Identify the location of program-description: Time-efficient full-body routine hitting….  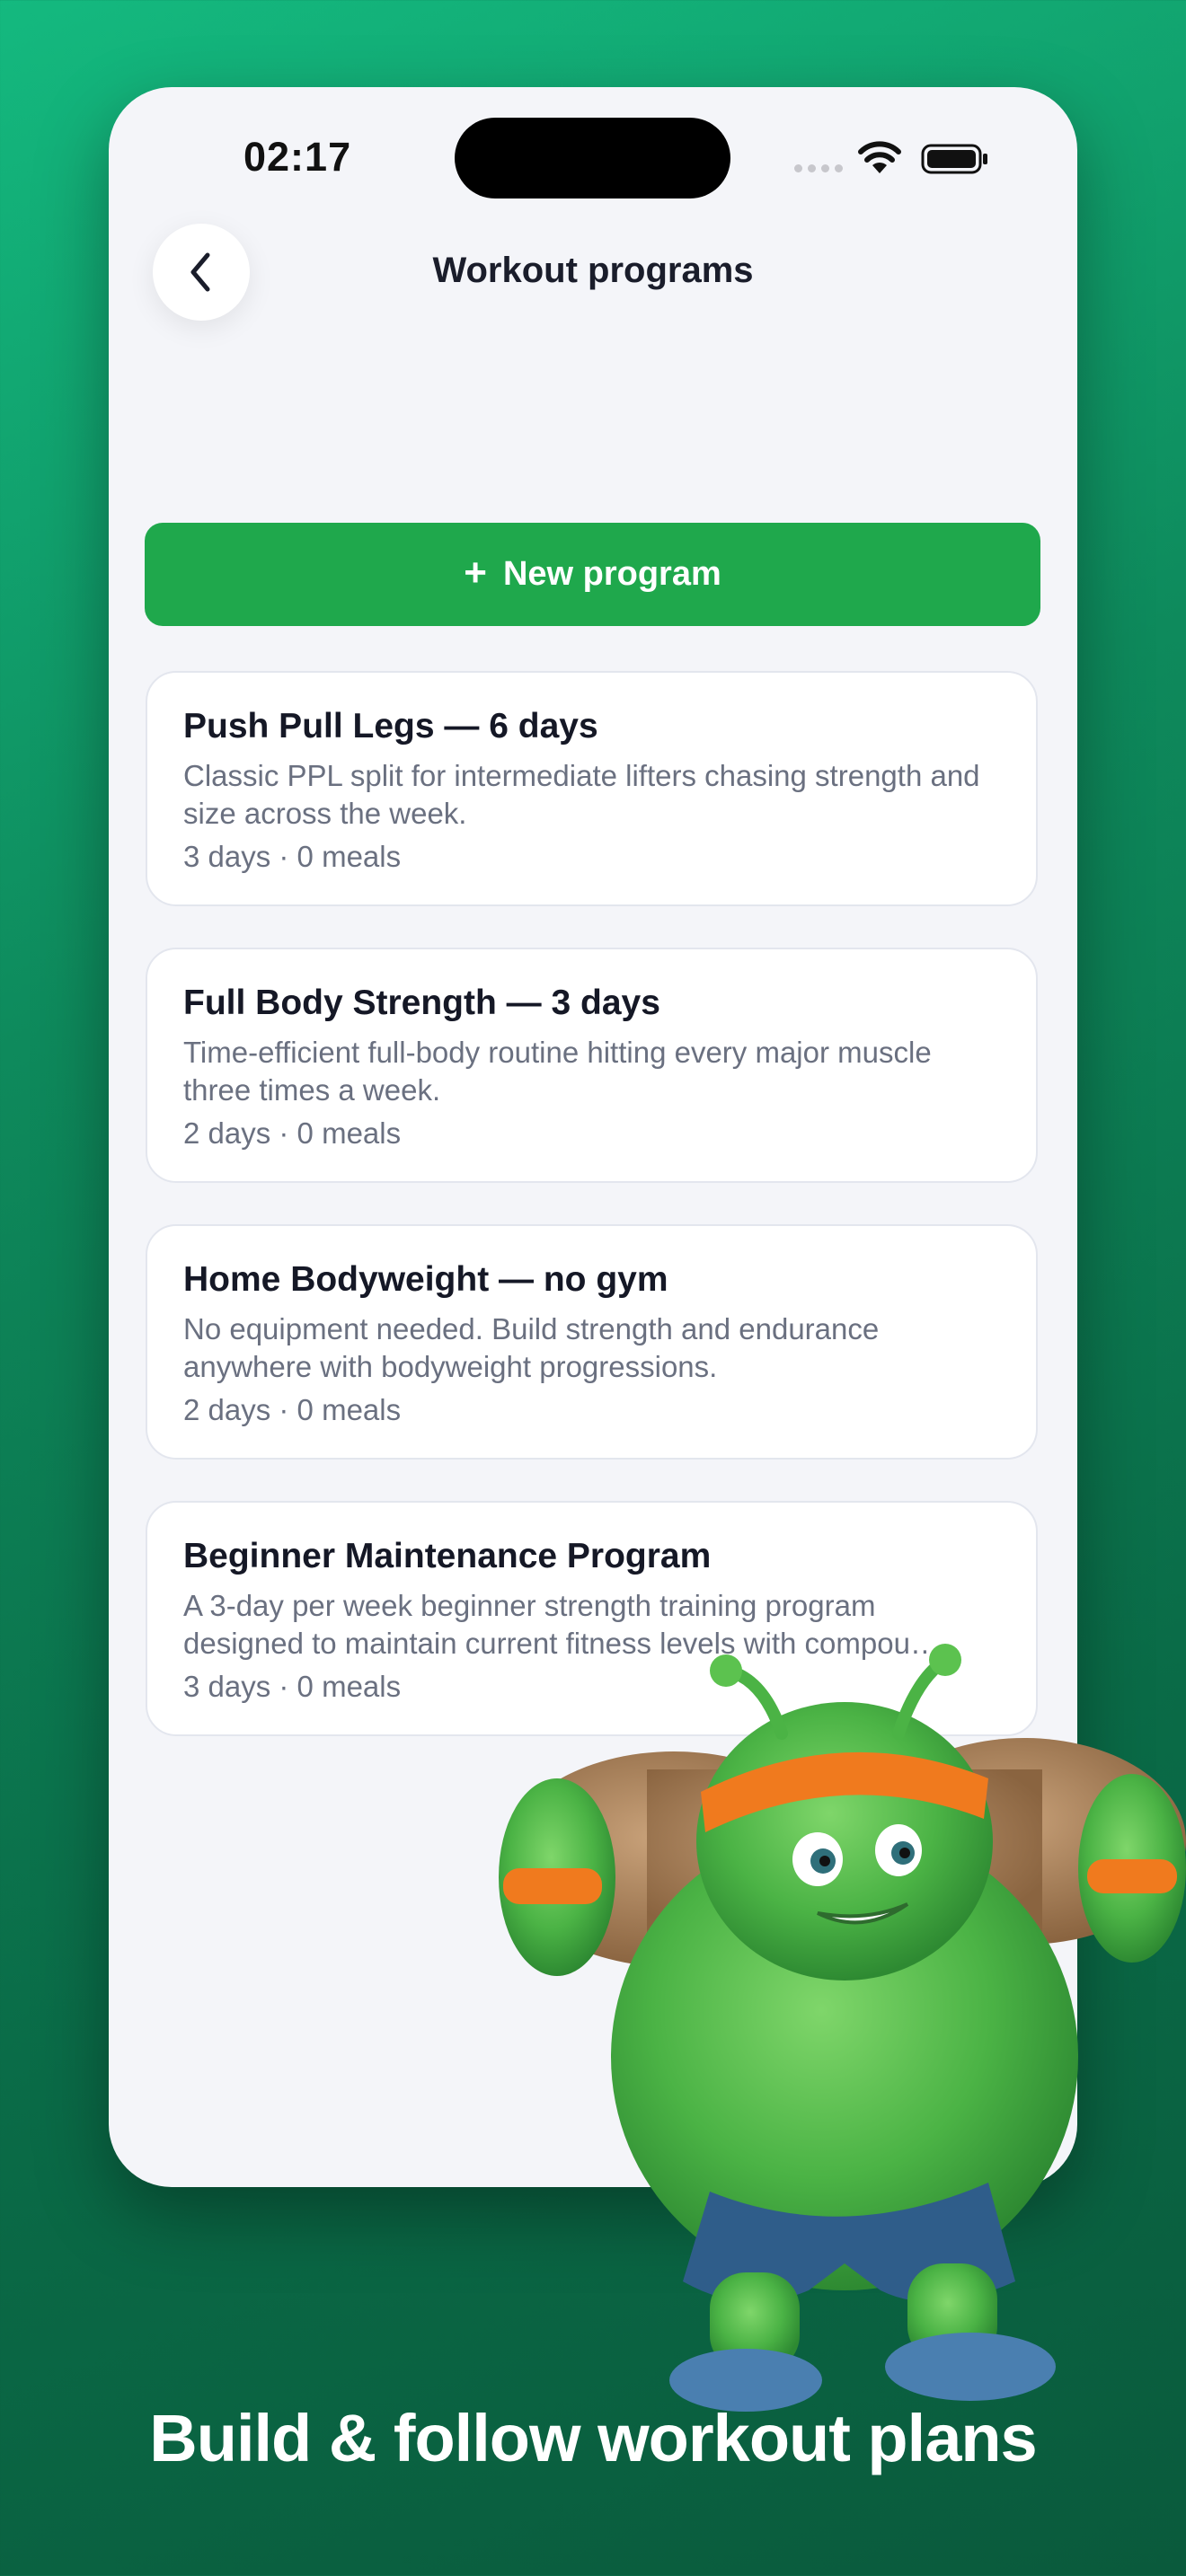
(557, 1071).